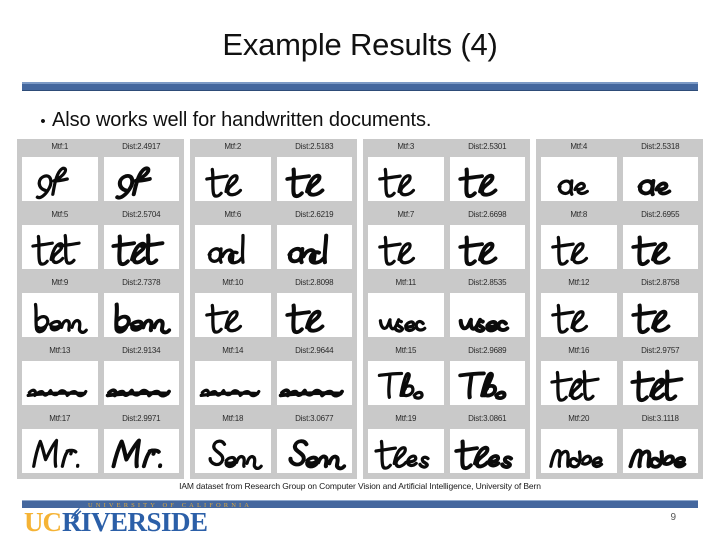 The height and width of the screenshot is (540, 720). Describe the element at coordinates (579, 418) in the screenshot. I see `mtf-label: Mtf:20` at that location.